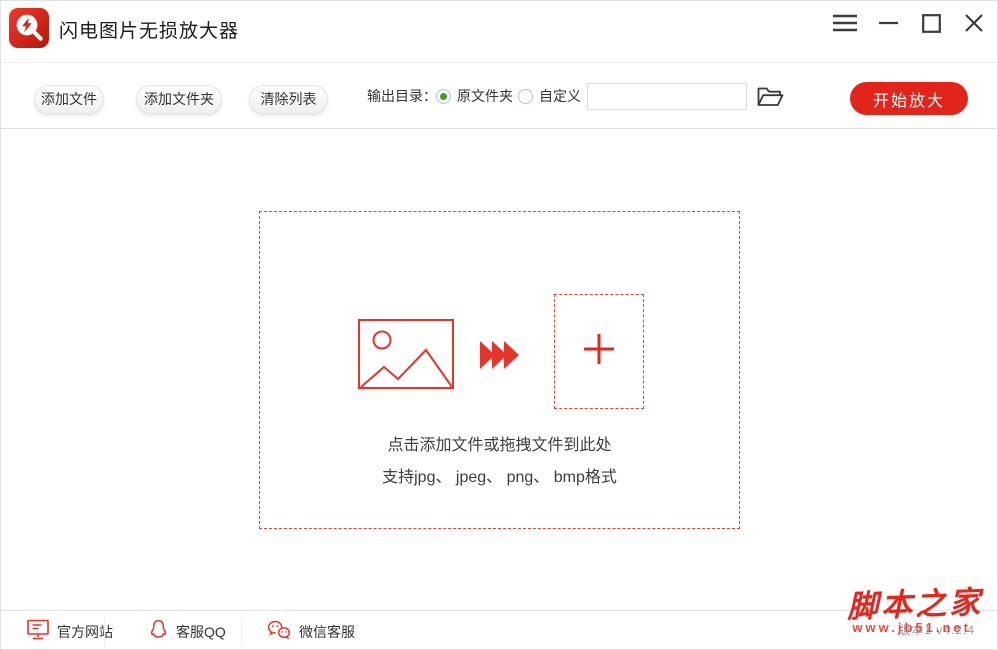 The height and width of the screenshot is (650, 998). Describe the element at coordinates (279, 632) in the screenshot. I see `wechat-icon` at that location.